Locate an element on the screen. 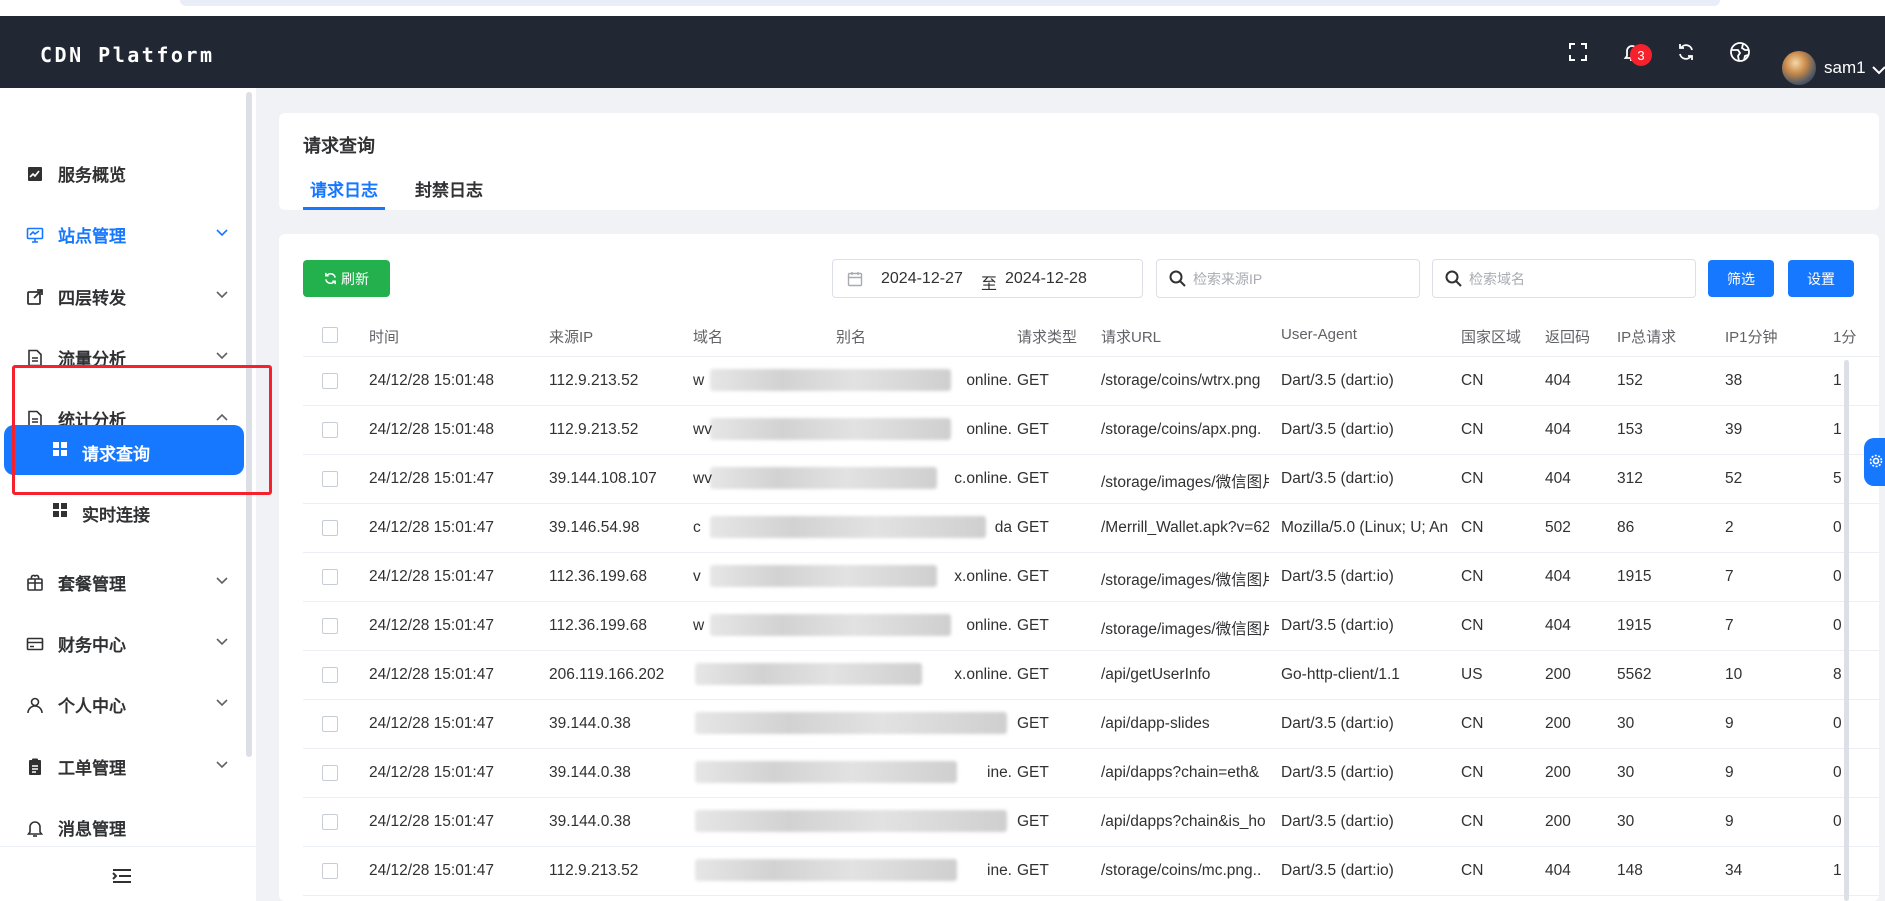 Image resolution: width=1885 pixels, height=901 pixels. column-header-user-agent: User-Agent is located at coordinates (1319, 334).